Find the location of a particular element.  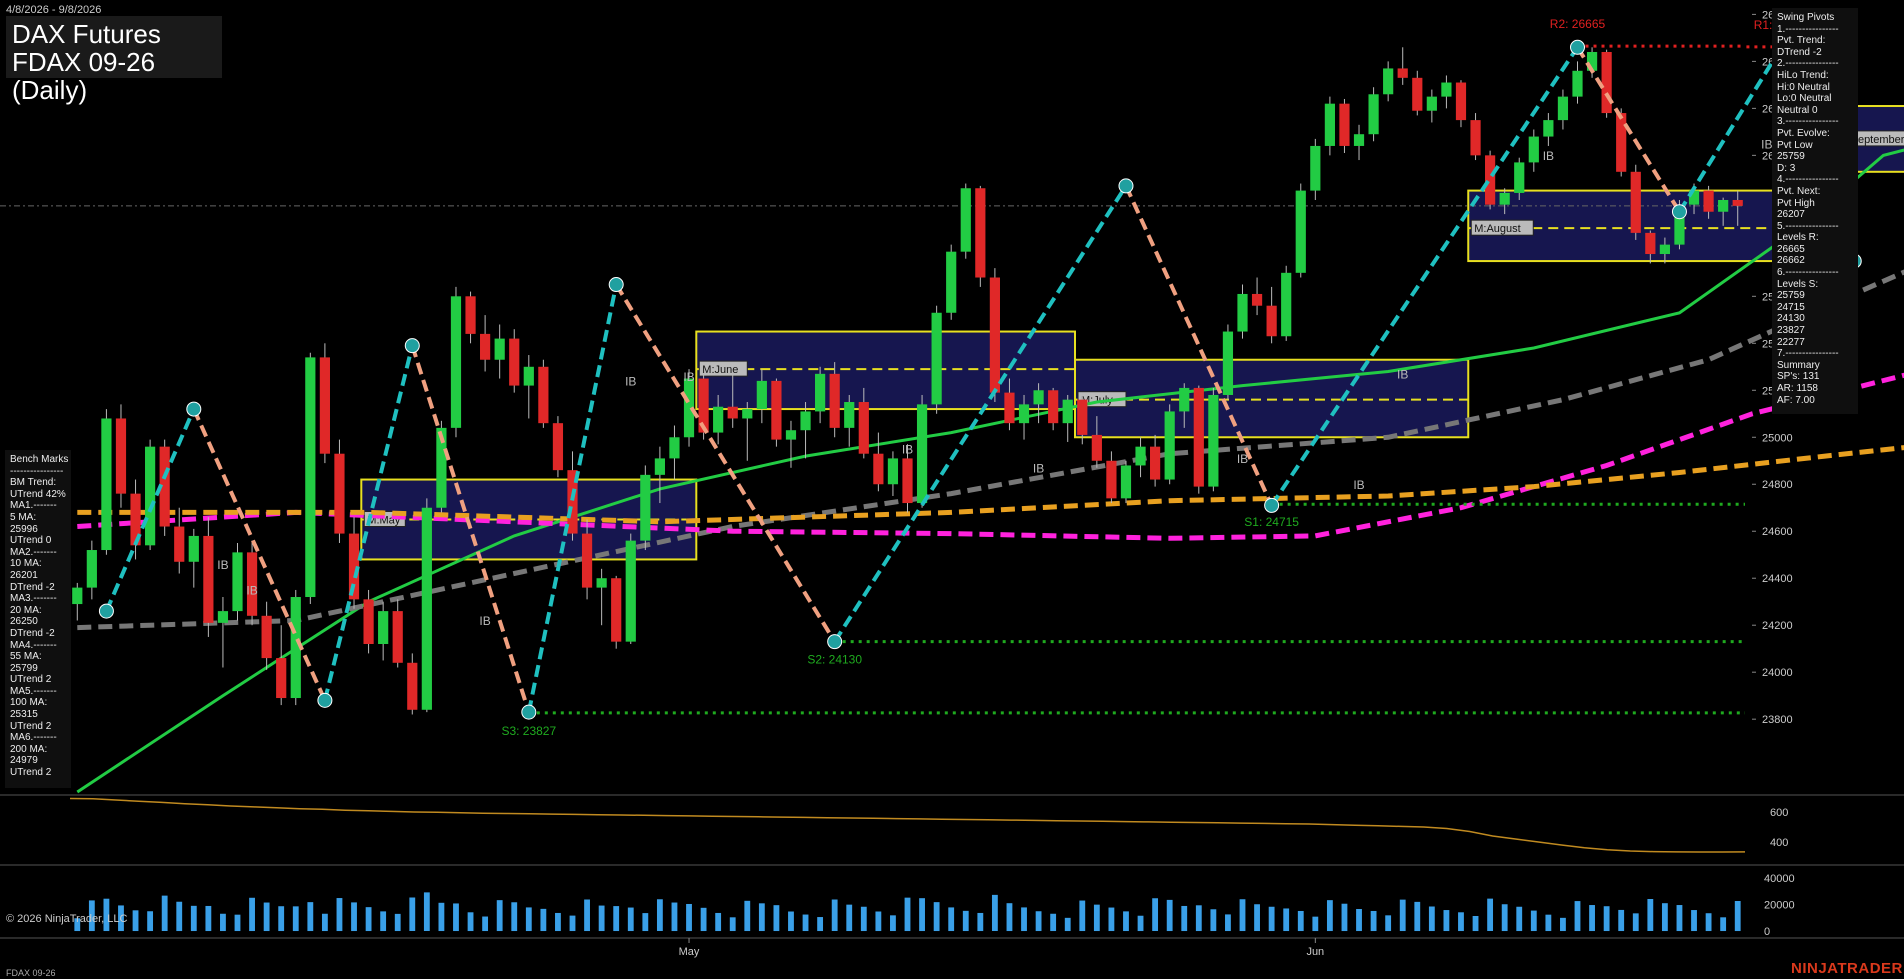

panel-line: 3.---------------- is located at coordinates (1808, 122).